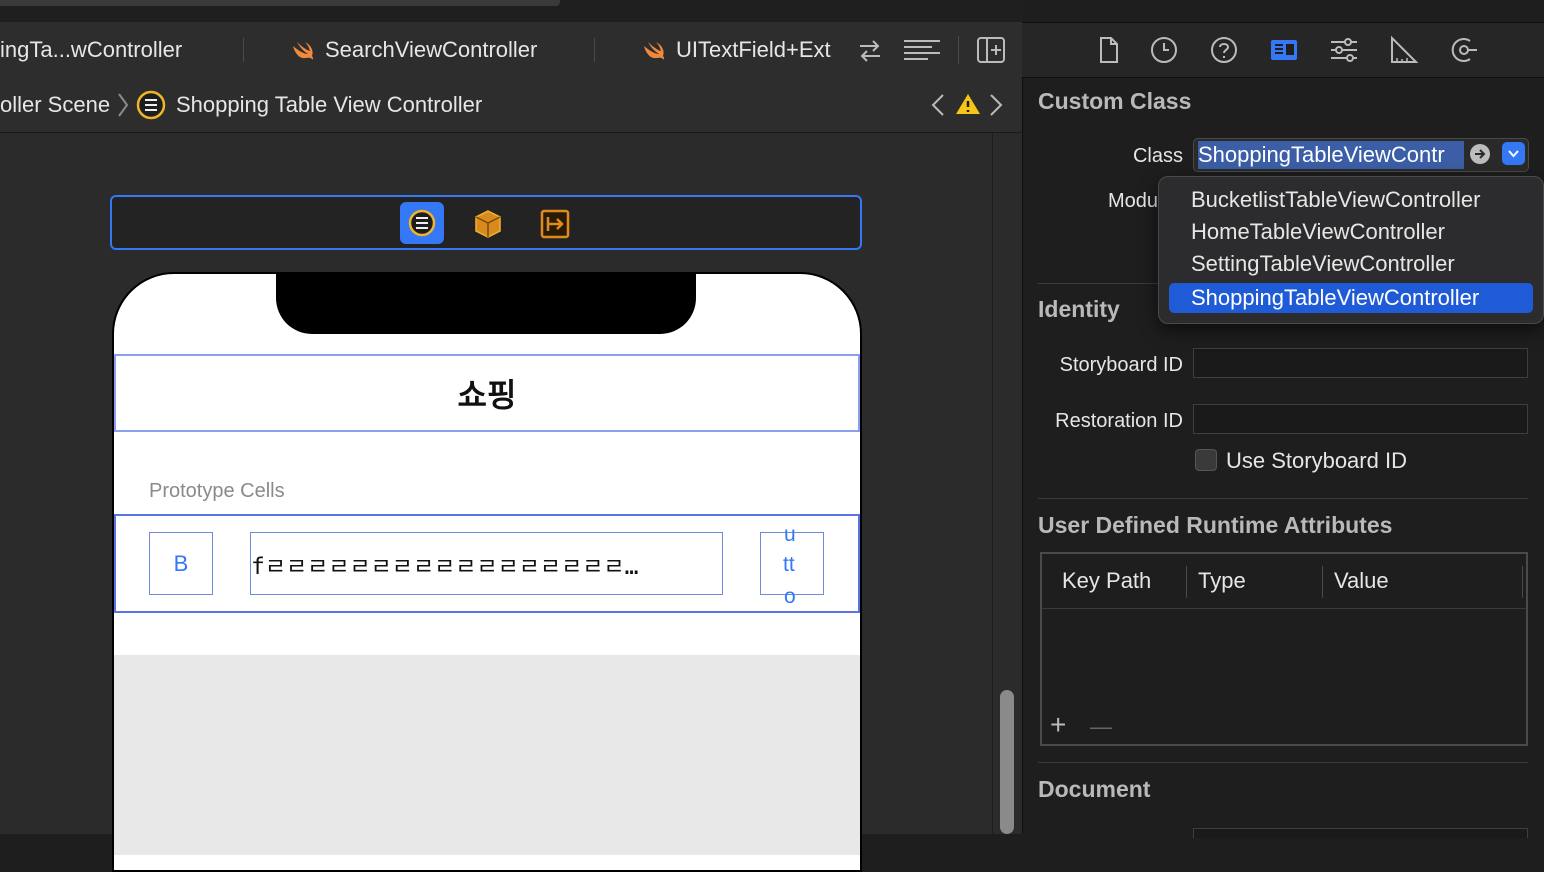 The width and height of the screenshot is (1544, 872). I want to click on tab-search-view-controller: SearchViewController, so click(414, 50).